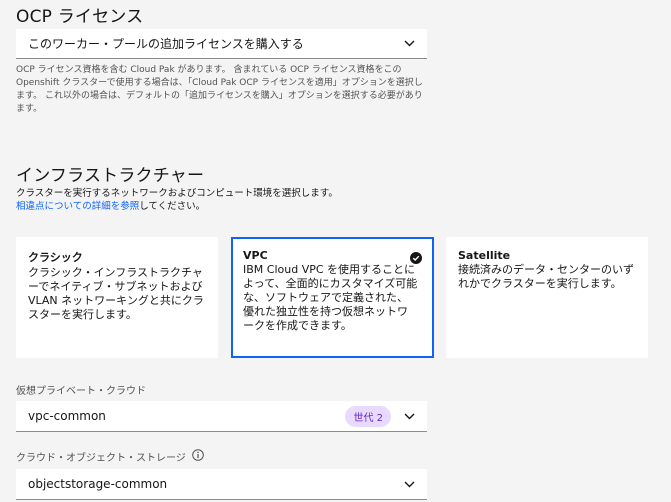  Describe the element at coordinates (221, 484) in the screenshot. I see `cos-dropdown: objectstorage-common` at that location.